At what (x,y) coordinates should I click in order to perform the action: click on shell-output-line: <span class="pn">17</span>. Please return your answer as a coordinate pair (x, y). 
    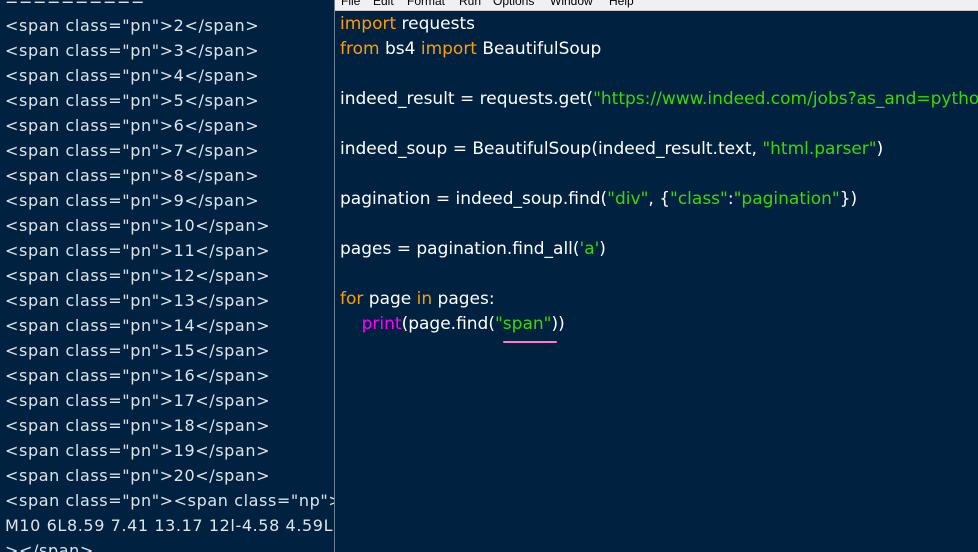
    Looking at the image, I should click on (138, 400).